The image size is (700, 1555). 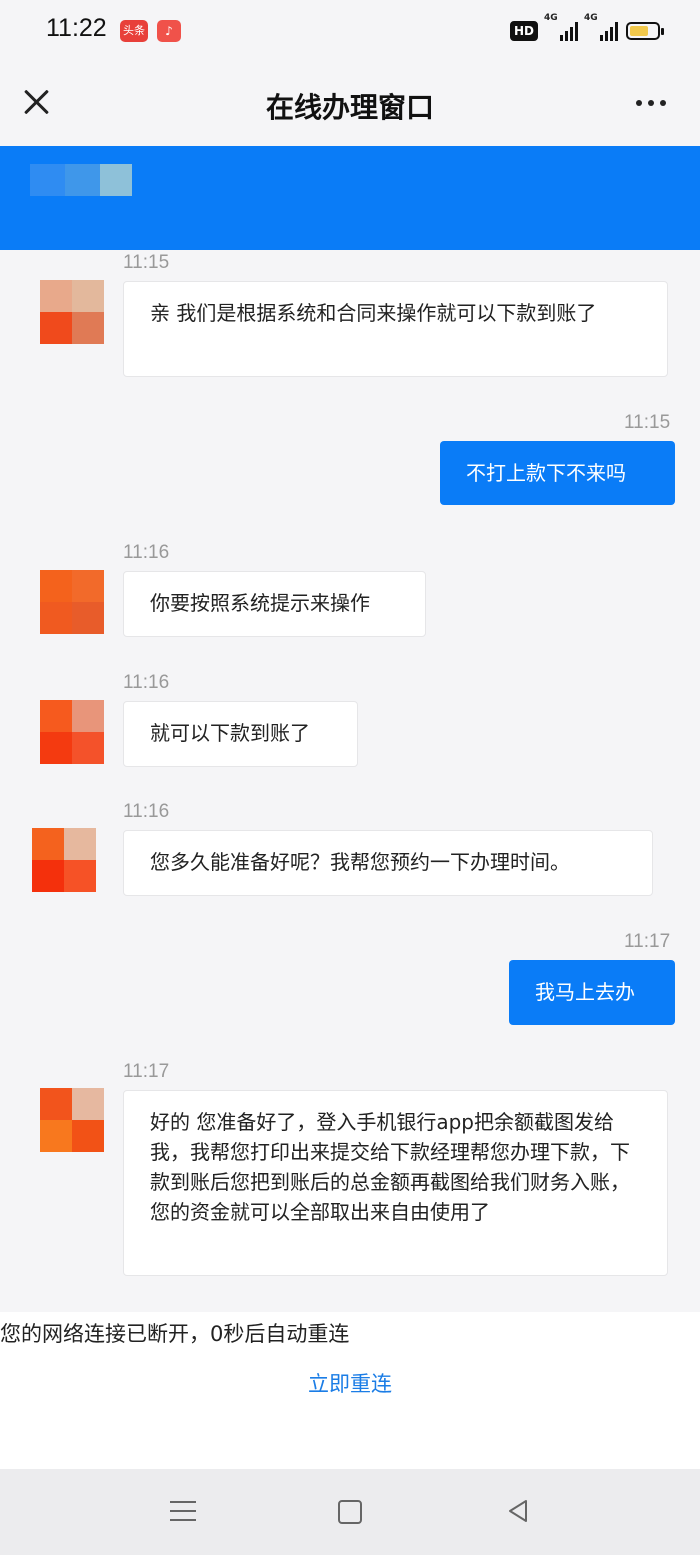 I want to click on music-icon: ♪, so click(x=169, y=31).